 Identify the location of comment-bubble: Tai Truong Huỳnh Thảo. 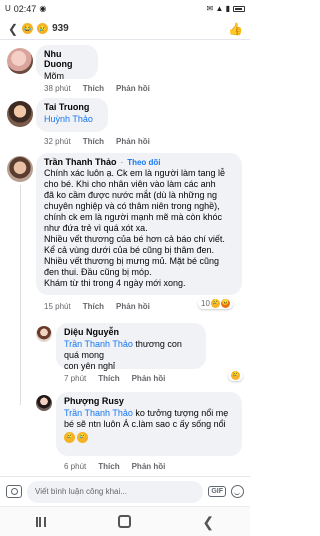
(72, 115).